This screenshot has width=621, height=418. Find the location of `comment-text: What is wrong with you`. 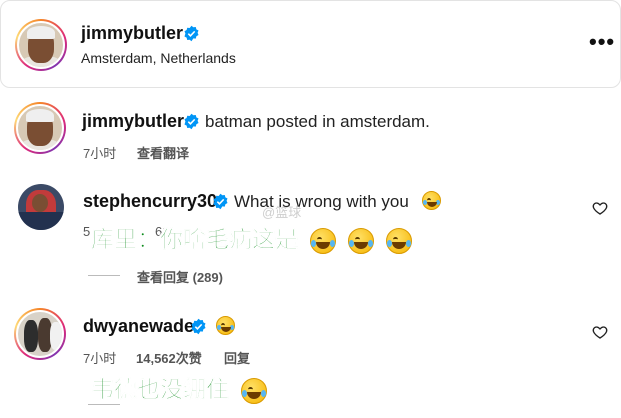

comment-text: What is wrong with you is located at coordinates (321, 201).